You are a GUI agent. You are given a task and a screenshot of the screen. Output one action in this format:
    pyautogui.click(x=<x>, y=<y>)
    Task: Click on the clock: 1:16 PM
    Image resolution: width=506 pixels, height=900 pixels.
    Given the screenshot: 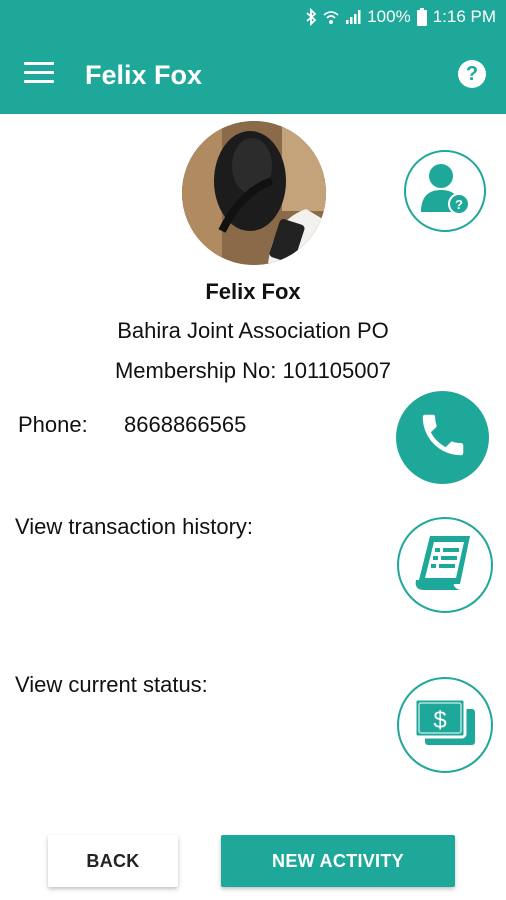 What is the action you would take?
    pyautogui.click(x=464, y=16)
    